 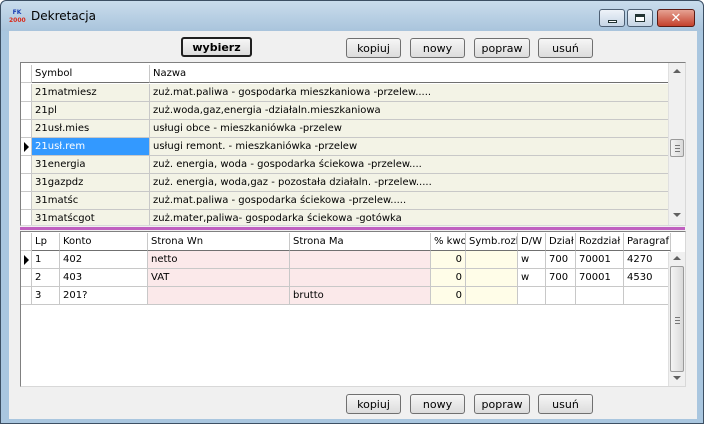 What do you see at coordinates (565, 48) in the screenshot?
I see `delete-button-top: usuń` at bounding box center [565, 48].